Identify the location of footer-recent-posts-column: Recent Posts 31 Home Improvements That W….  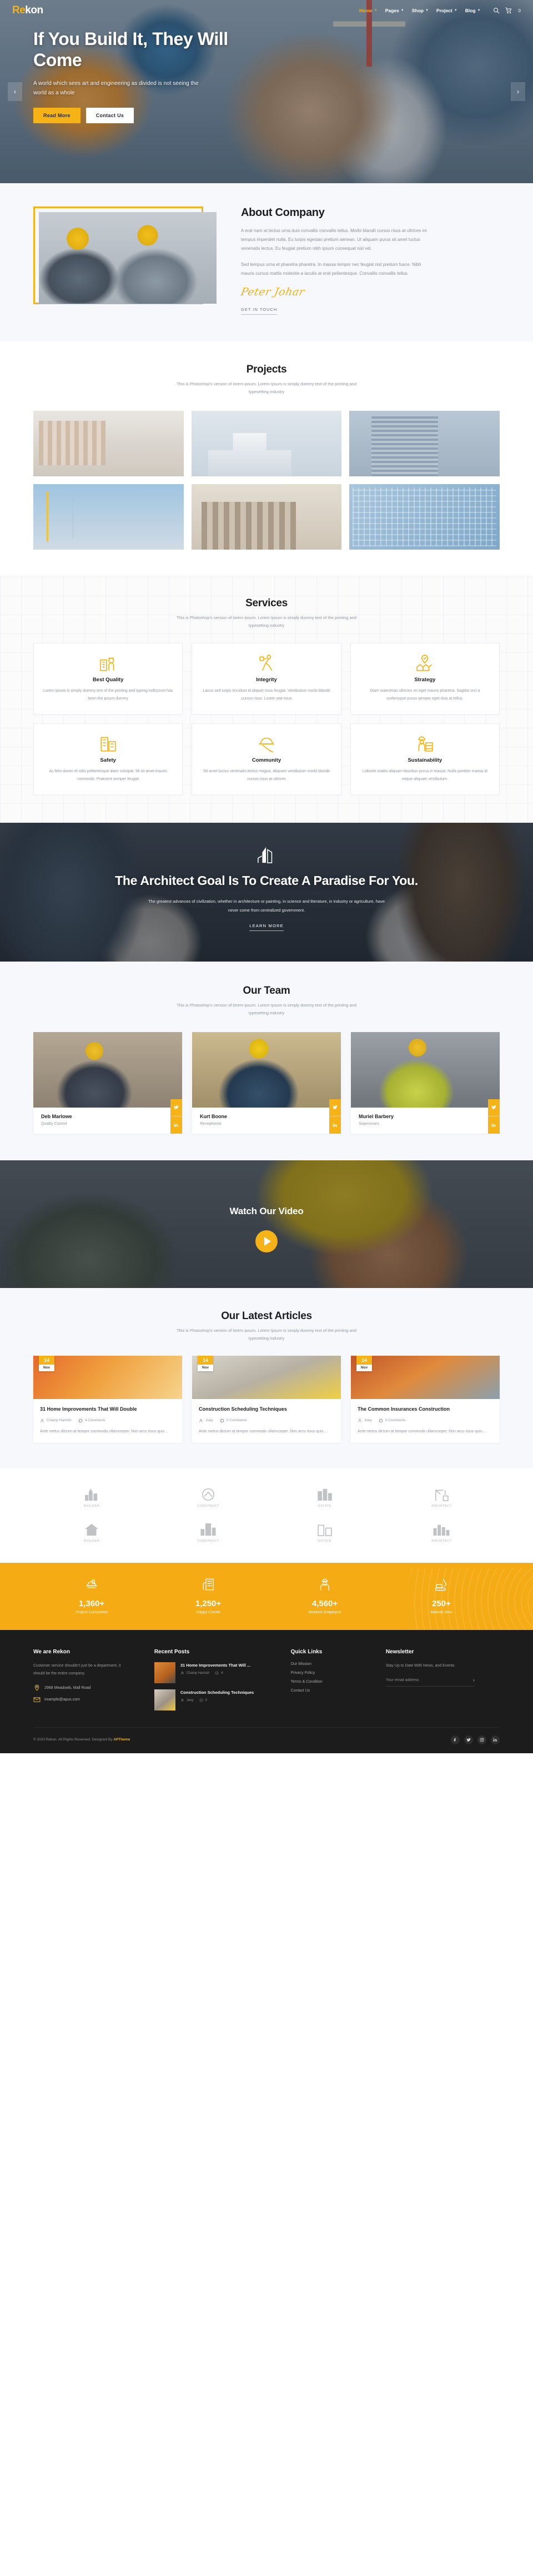
(216, 1679).